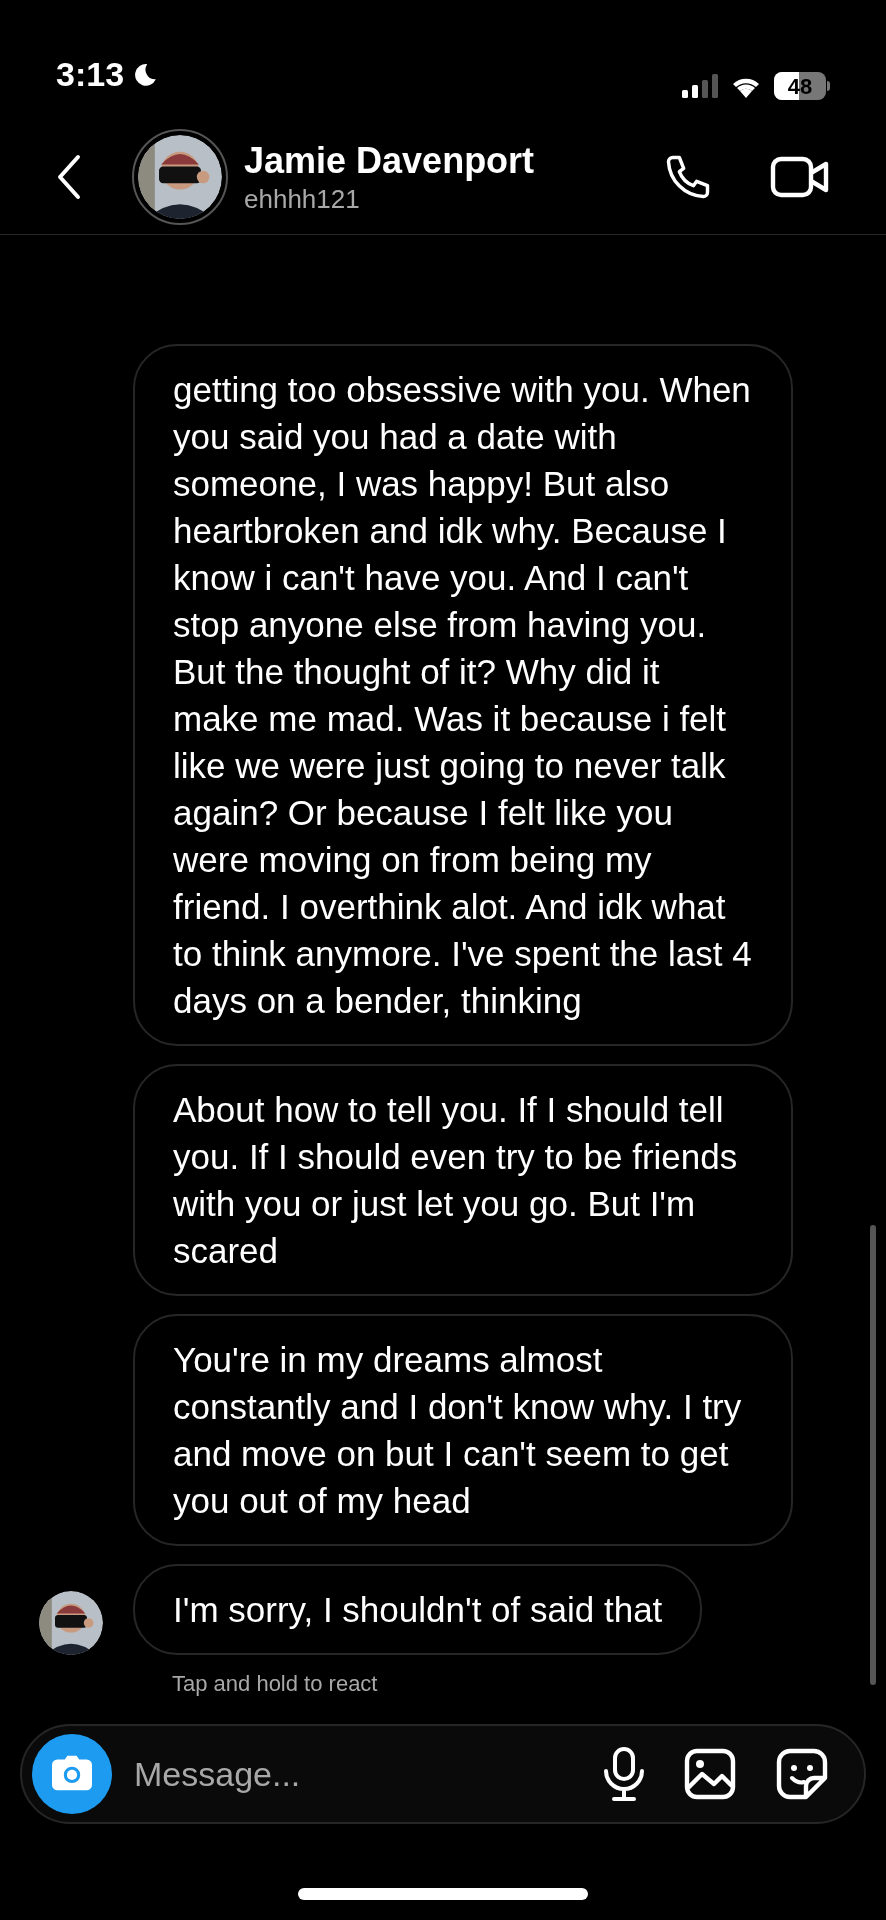  Describe the element at coordinates (700, 86) in the screenshot. I see `signal-icon` at that location.